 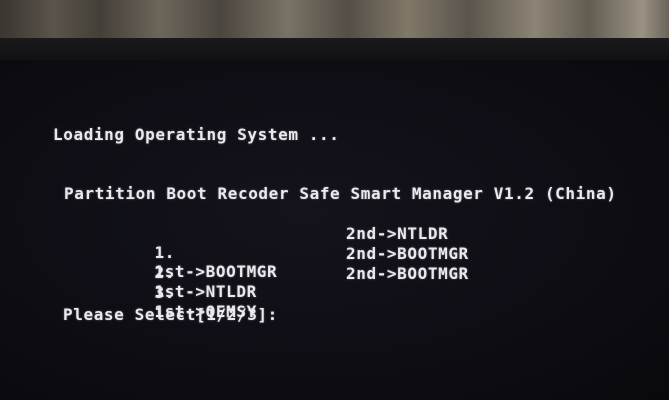 What do you see at coordinates (407, 273) in the screenshot?
I see `boot-option-3-second: 2nd->BOOTMGR` at bounding box center [407, 273].